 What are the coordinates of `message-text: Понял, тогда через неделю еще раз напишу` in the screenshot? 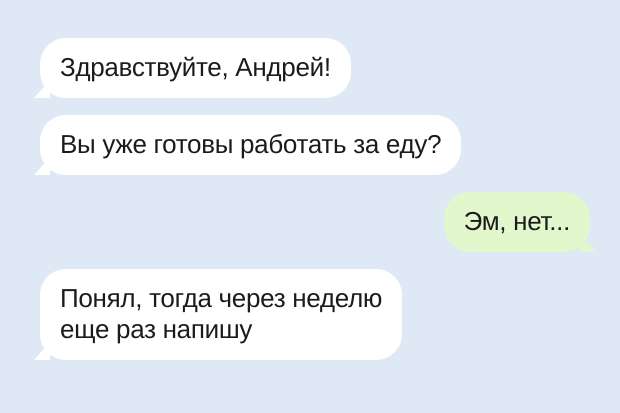 It's located at (221, 314).